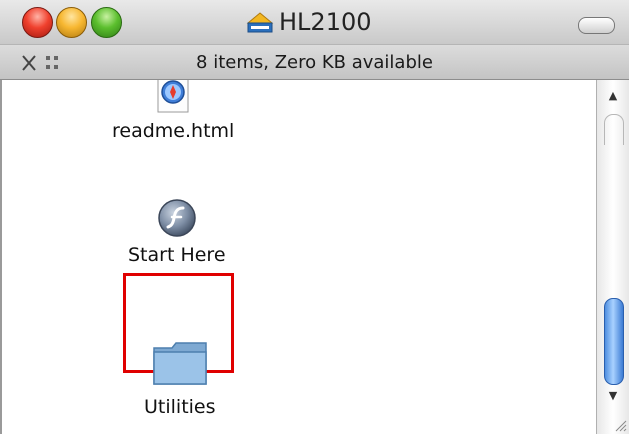 The image size is (629, 434). Describe the element at coordinates (613, 395) in the screenshot. I see `scroll-down-arrow-icon: ▼` at that location.